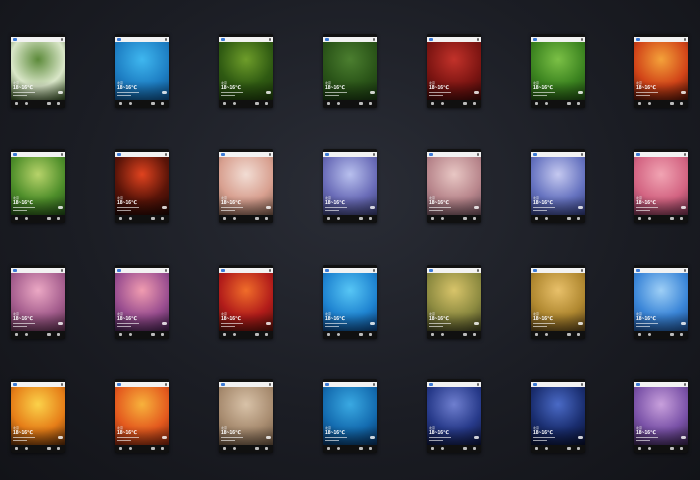  Describe the element at coordinates (454, 71) in the screenshot. I see `theme-thumbnail-red-gradient: 北京 18~16℃` at that location.